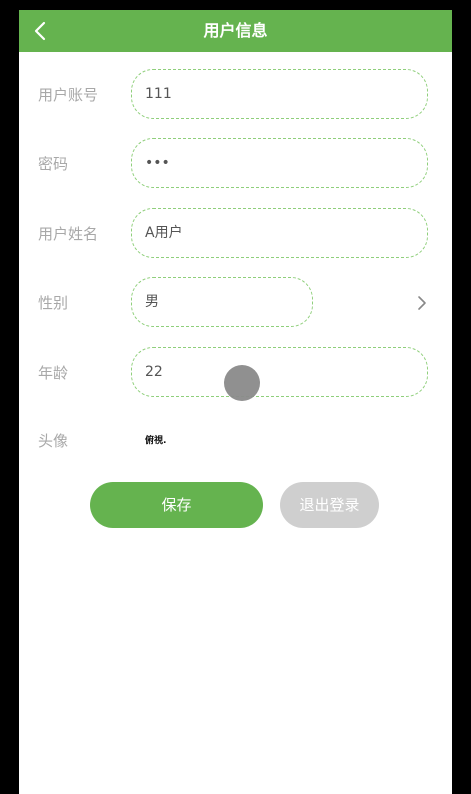 This screenshot has width=471, height=794. Describe the element at coordinates (279, 94) in the screenshot. I see `account-field: 111` at that location.